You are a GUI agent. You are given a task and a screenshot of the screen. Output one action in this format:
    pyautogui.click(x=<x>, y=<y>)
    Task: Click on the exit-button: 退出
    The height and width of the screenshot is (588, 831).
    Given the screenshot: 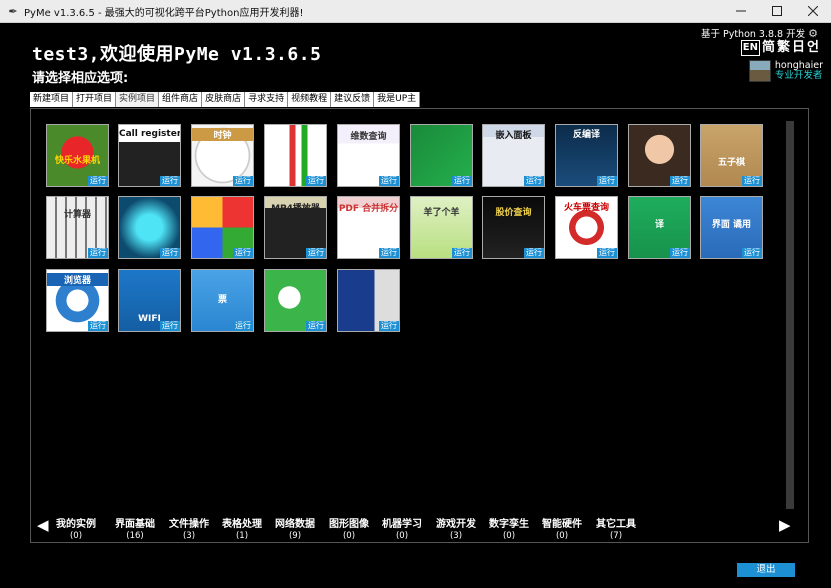 What is the action you would take?
    pyautogui.click(x=766, y=570)
    